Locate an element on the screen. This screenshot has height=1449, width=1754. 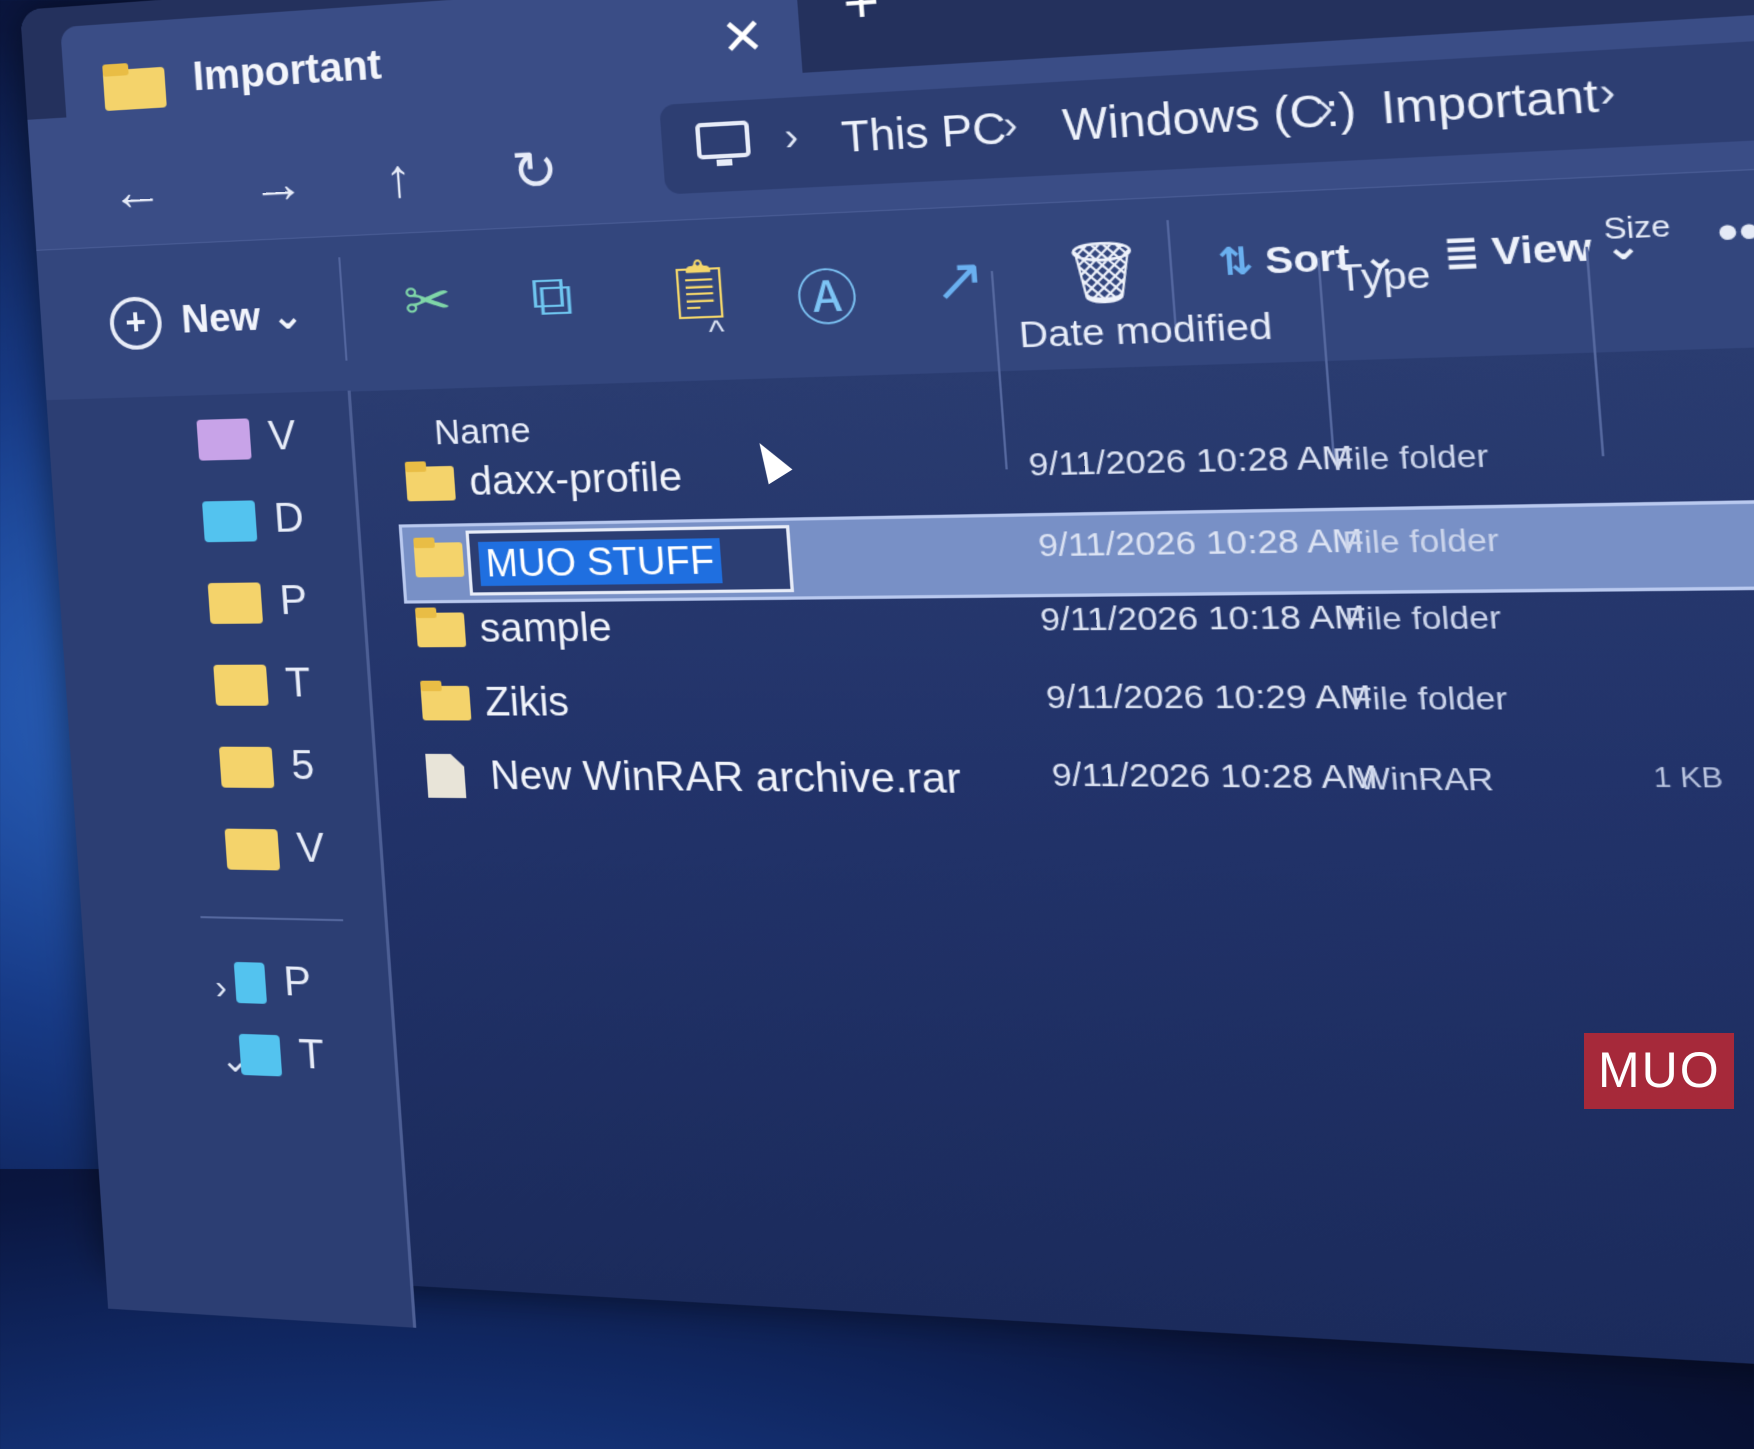
rename-icon: Ⓐ is located at coordinates (827, 293).